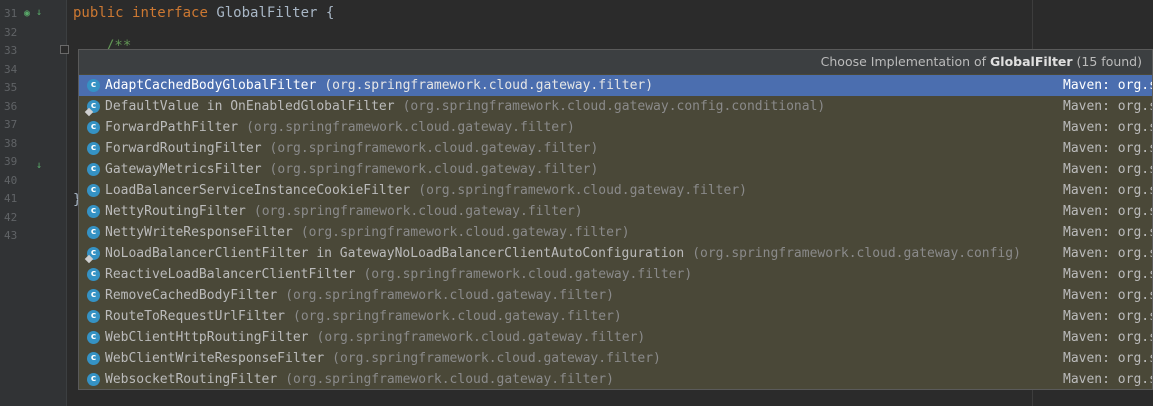 The width and height of the screenshot is (1153, 406). What do you see at coordinates (175, 211) in the screenshot?
I see `implementation-name: NettyRoutingFilter` at bounding box center [175, 211].